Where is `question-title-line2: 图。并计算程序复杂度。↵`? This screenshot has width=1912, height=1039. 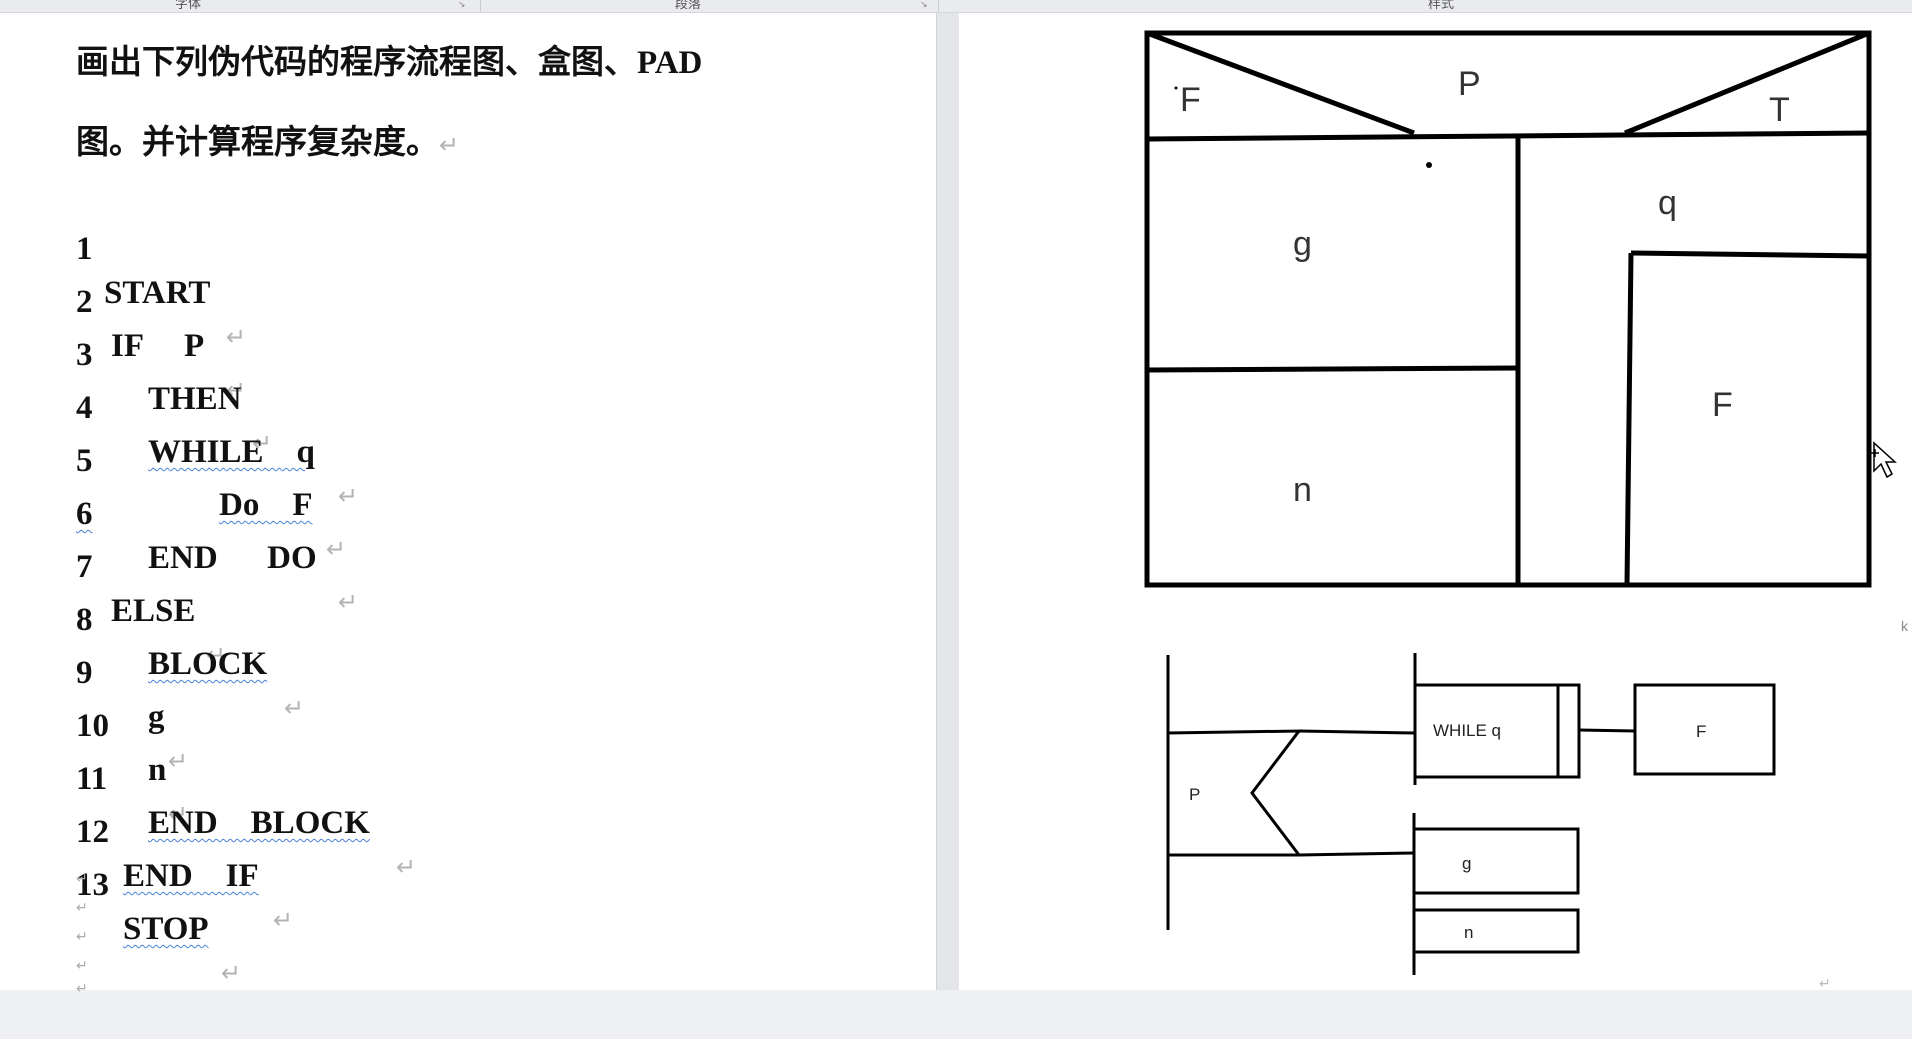 question-title-line2: 图。并计算程序复杂度。↵ is located at coordinates (267, 139).